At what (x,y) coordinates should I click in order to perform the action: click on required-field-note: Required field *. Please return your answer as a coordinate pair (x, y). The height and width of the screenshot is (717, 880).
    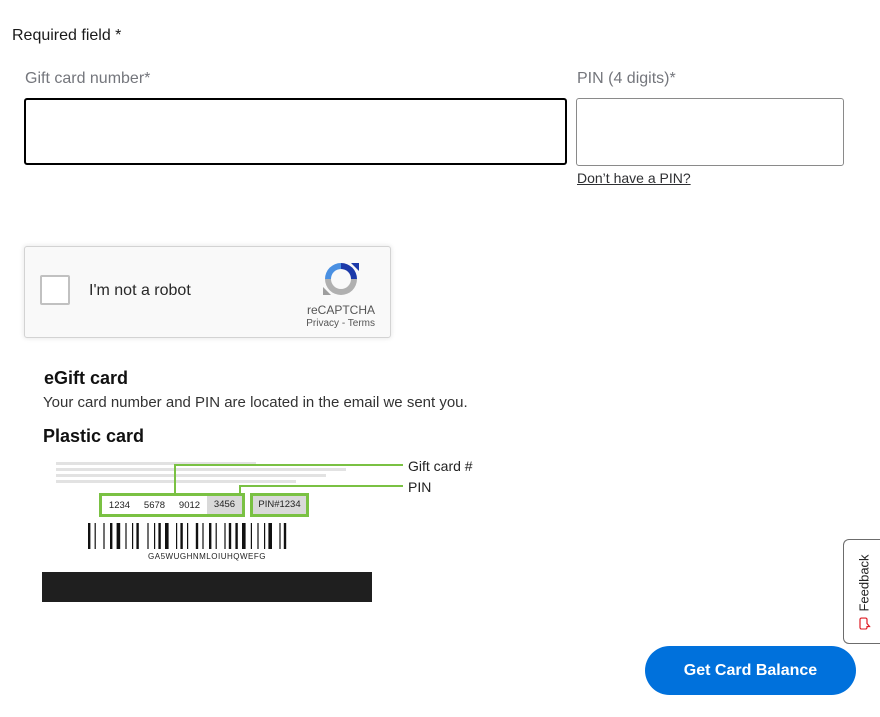
    Looking at the image, I should click on (67, 35).